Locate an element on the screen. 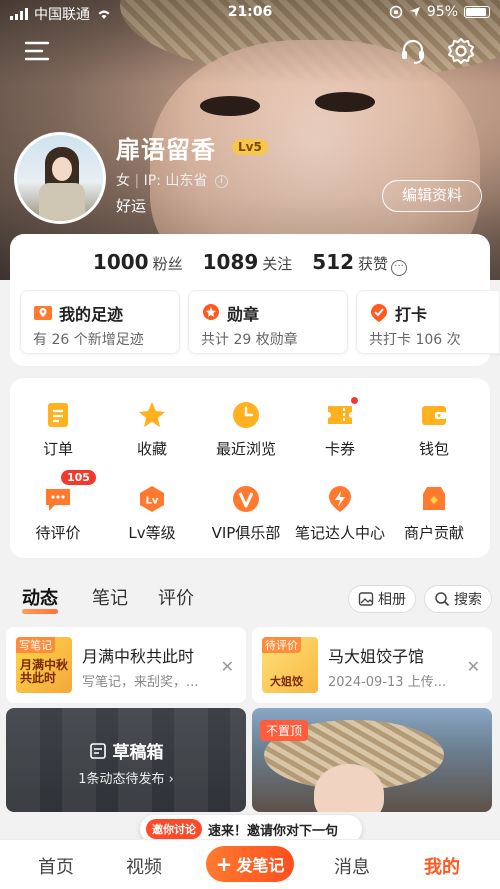 This screenshot has height=889, width=500. feed-thumb: 待评价 大姐饺 is located at coordinates (290, 665).